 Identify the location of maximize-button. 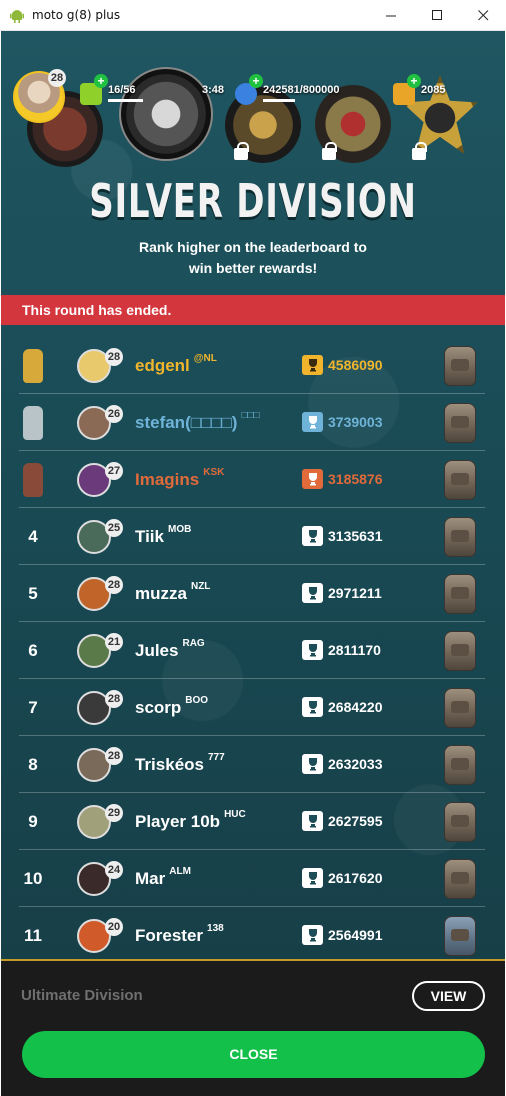
(437, 15).